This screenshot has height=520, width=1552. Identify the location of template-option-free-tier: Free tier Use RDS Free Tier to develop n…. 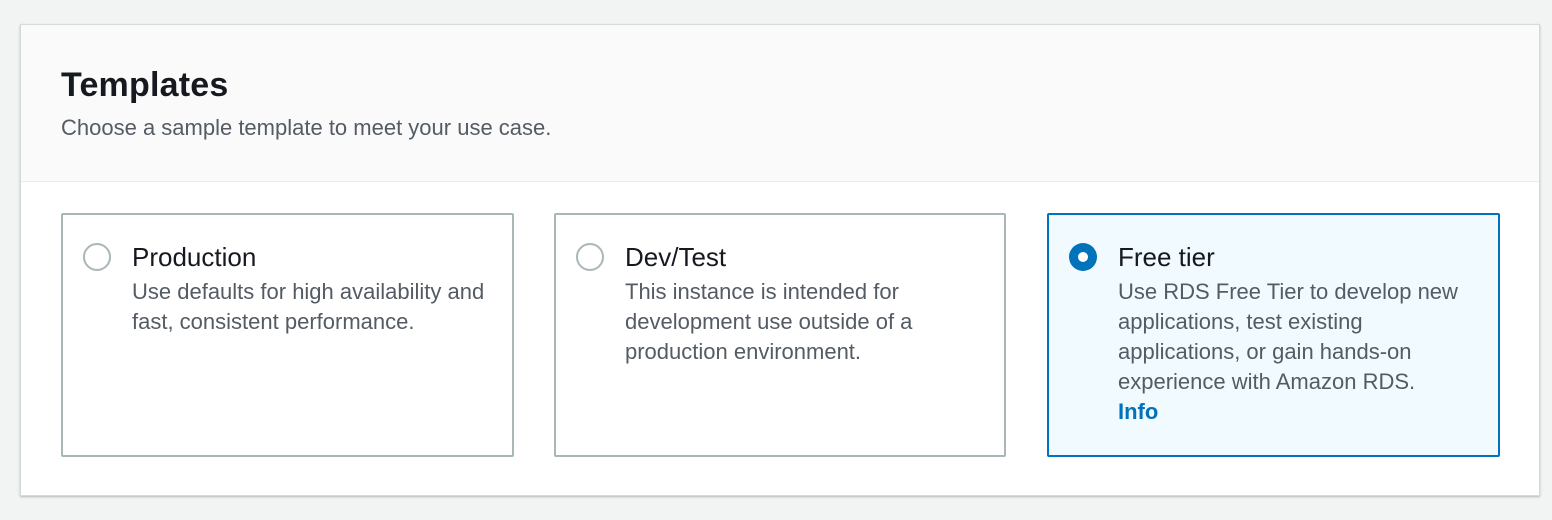
(1273, 335).